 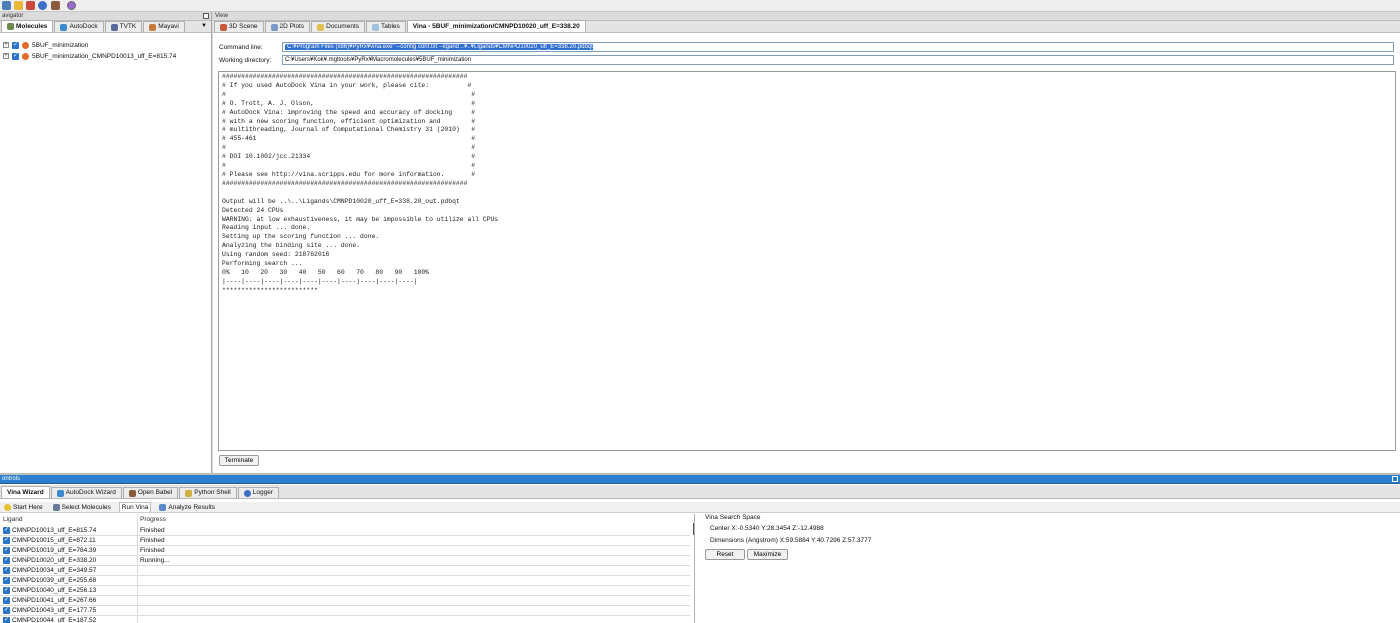 I want to click on step-run-vina: Run Vina, so click(x=135, y=507).